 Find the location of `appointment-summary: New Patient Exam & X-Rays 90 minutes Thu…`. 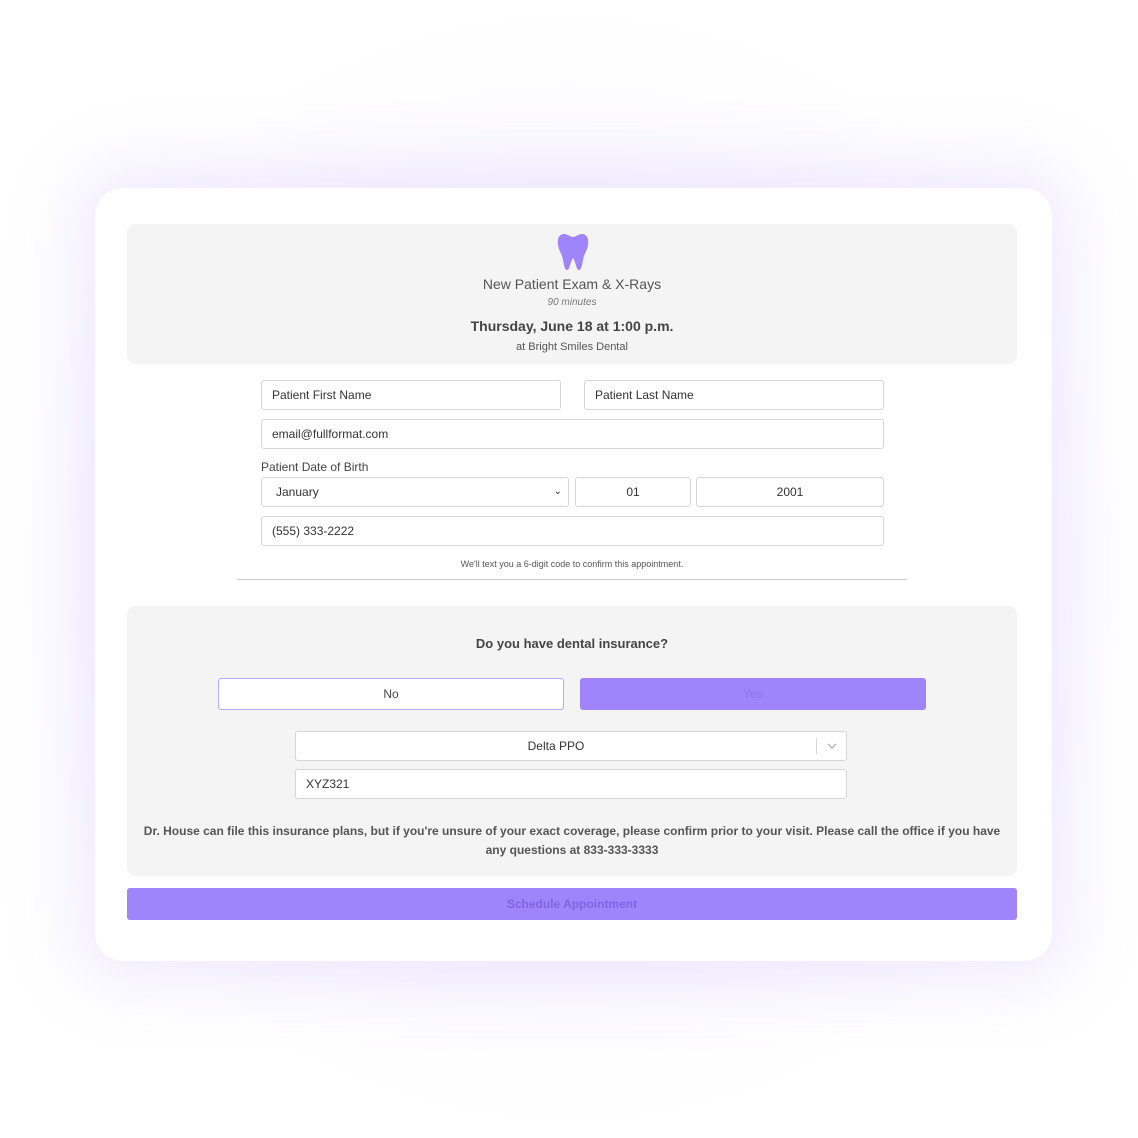

appointment-summary: New Patient Exam & X-Rays 90 minutes Thu… is located at coordinates (572, 294).